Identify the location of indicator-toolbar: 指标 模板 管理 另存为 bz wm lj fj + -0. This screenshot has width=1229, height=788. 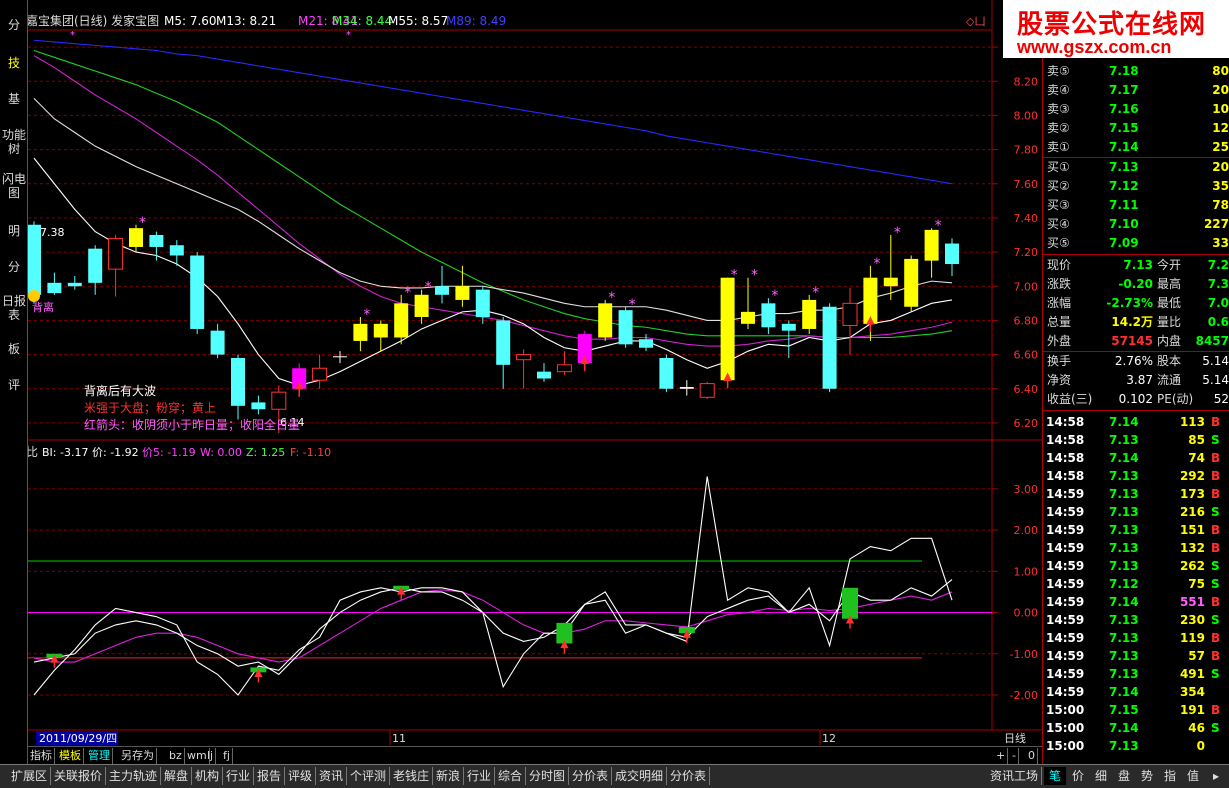
(535, 755).